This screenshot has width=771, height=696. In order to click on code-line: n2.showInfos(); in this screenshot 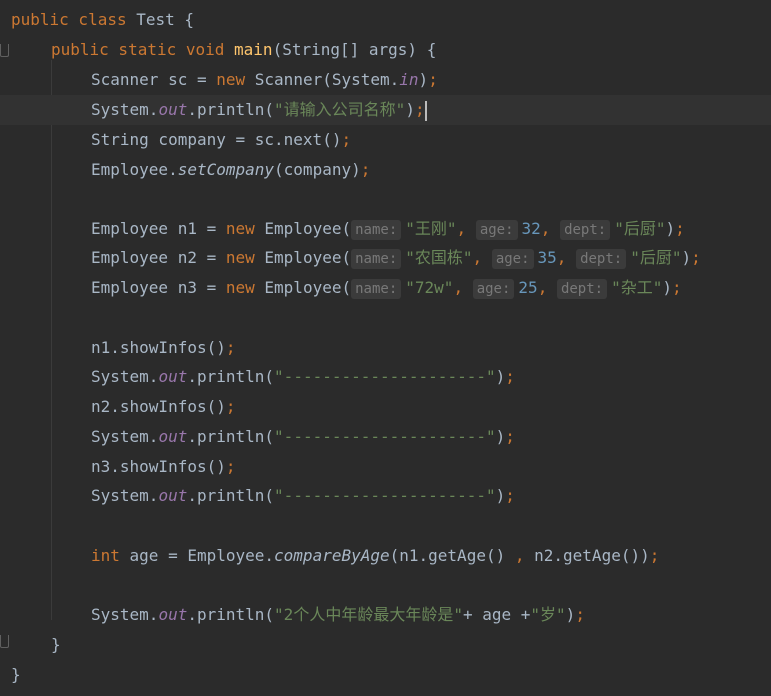, I will do `click(385, 407)`.